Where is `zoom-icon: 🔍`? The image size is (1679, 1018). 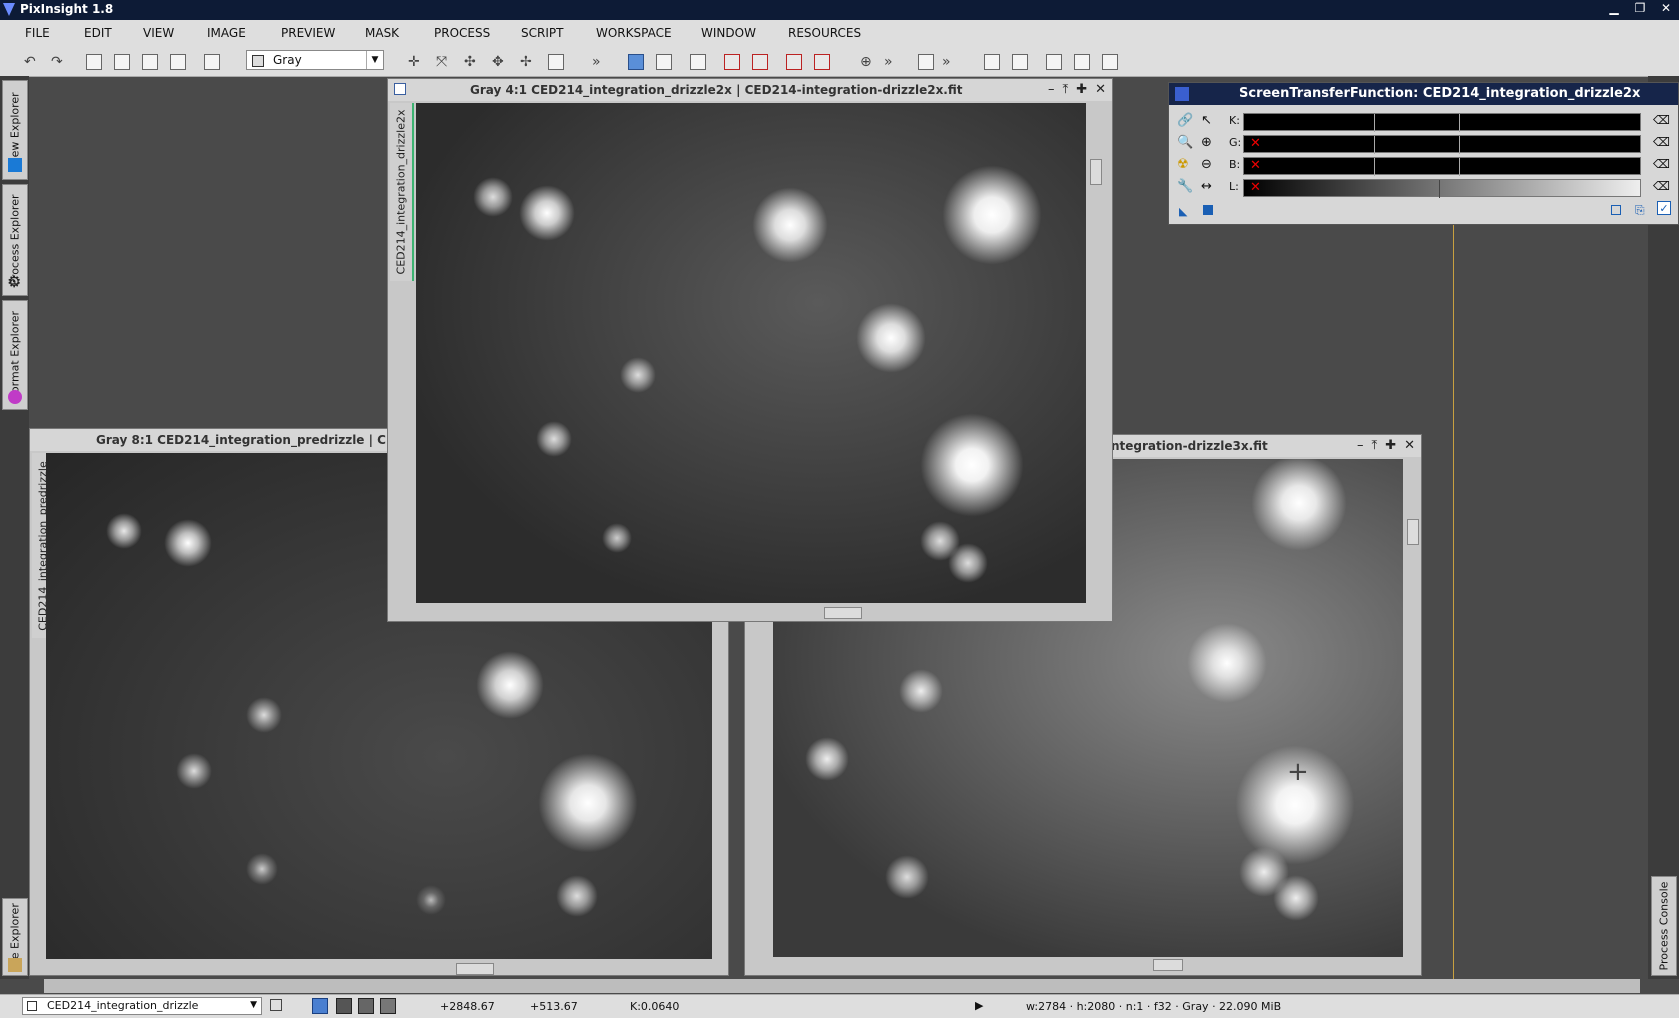
zoom-icon: 🔍 is located at coordinates (1185, 142).